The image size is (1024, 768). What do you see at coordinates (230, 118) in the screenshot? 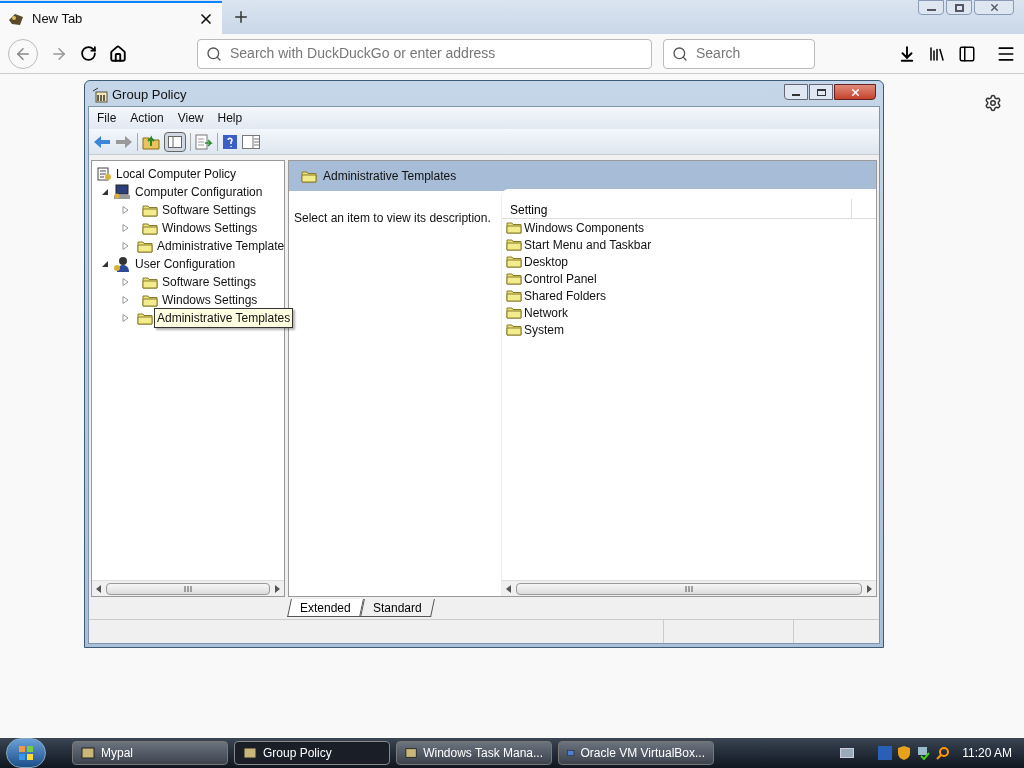
I see `menu-item: Help` at bounding box center [230, 118].